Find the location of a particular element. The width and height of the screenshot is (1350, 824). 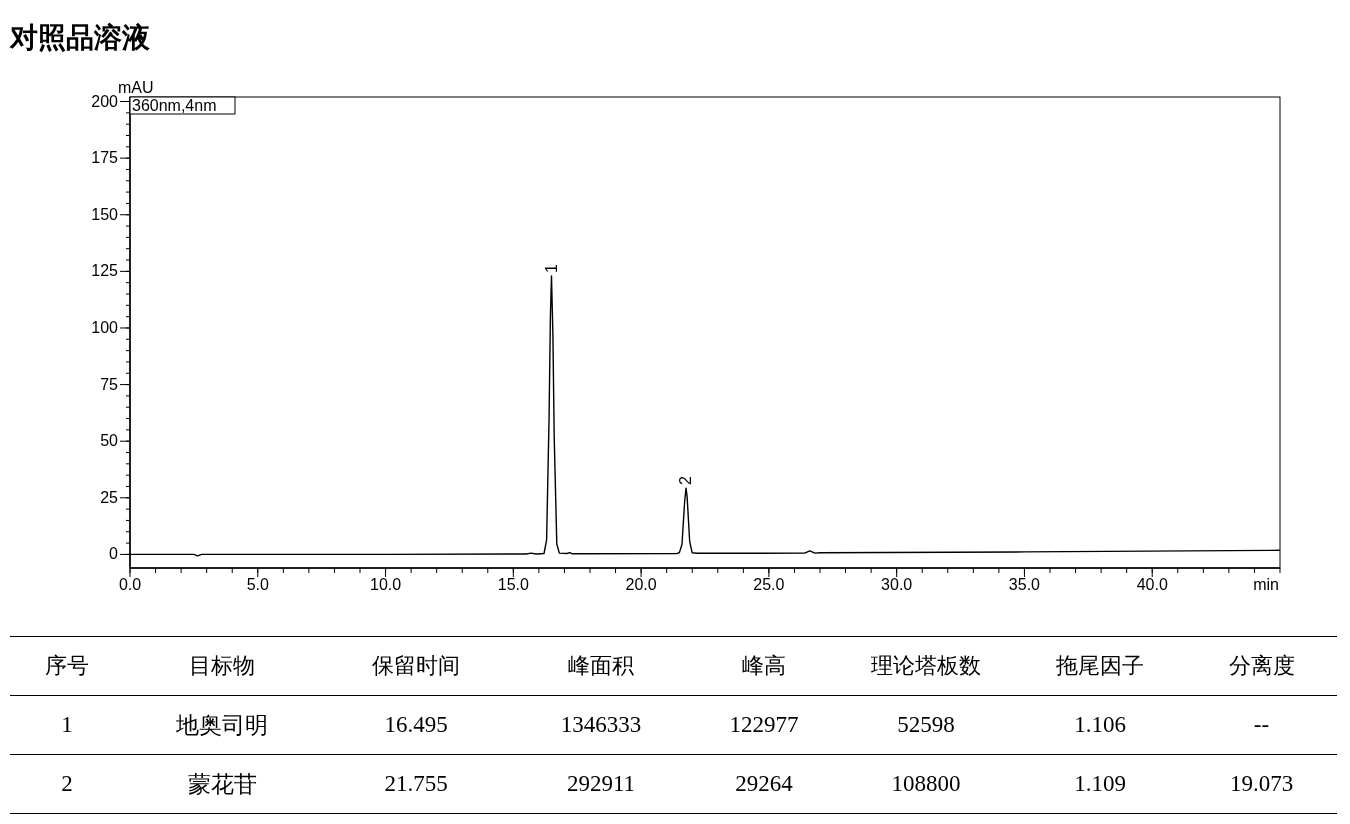

x-tick-label: 25.0 is located at coordinates (769, 584).